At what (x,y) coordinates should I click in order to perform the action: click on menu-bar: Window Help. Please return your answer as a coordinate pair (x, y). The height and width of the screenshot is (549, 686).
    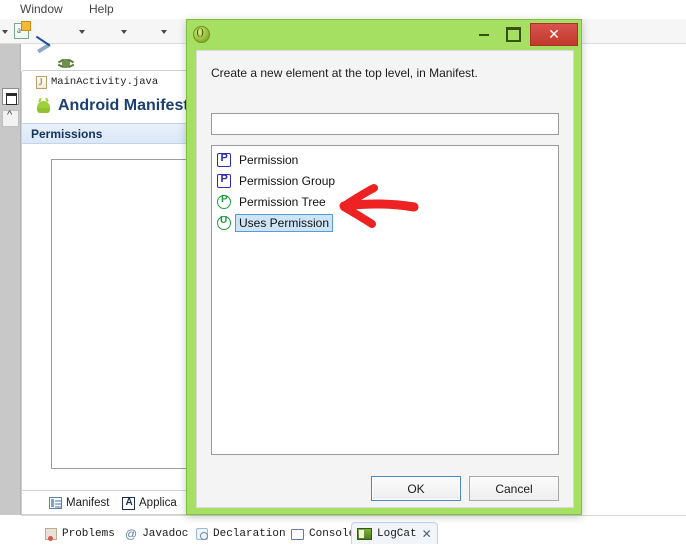
    Looking at the image, I should click on (343, 9).